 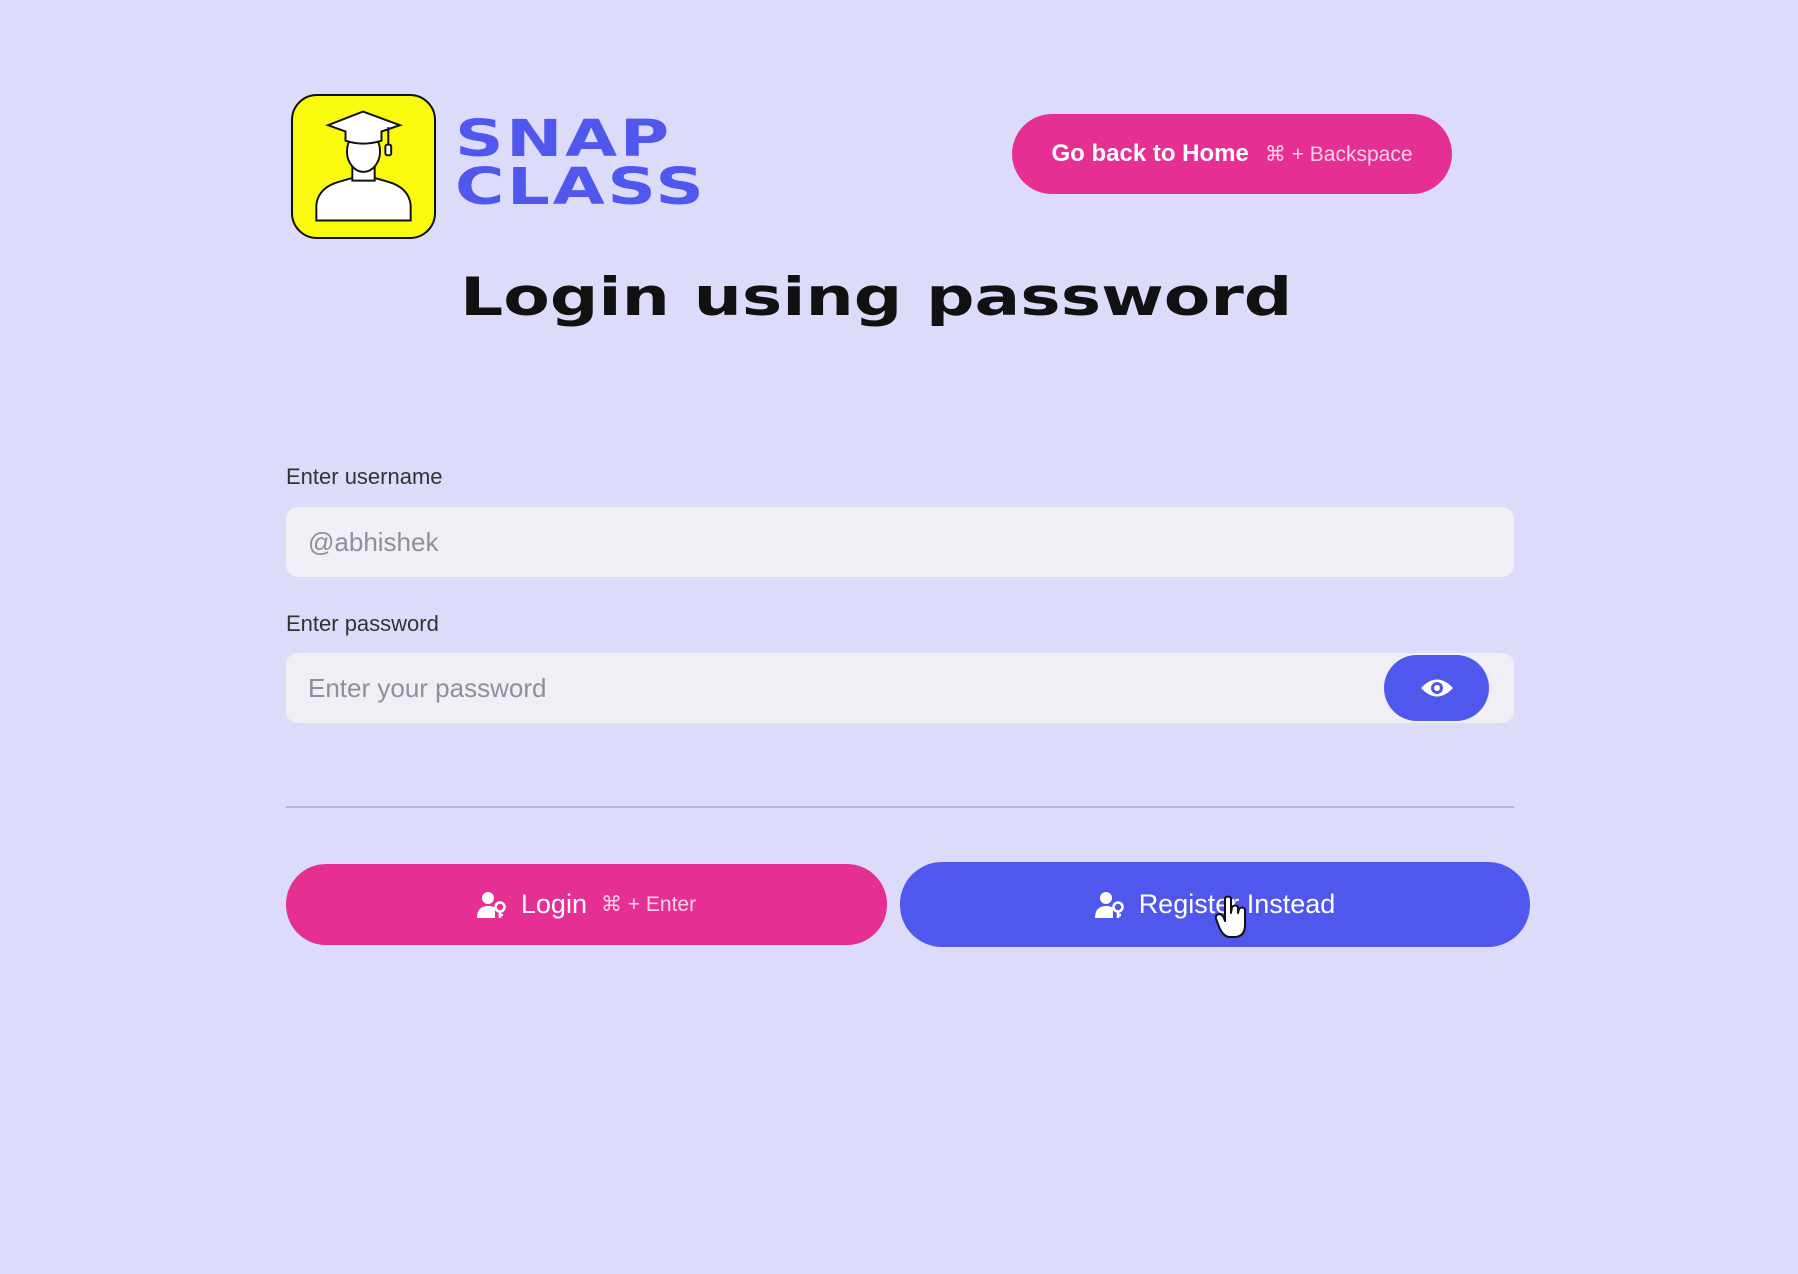 I want to click on brand-wordmark: SNAP CLASS, so click(x=581, y=163).